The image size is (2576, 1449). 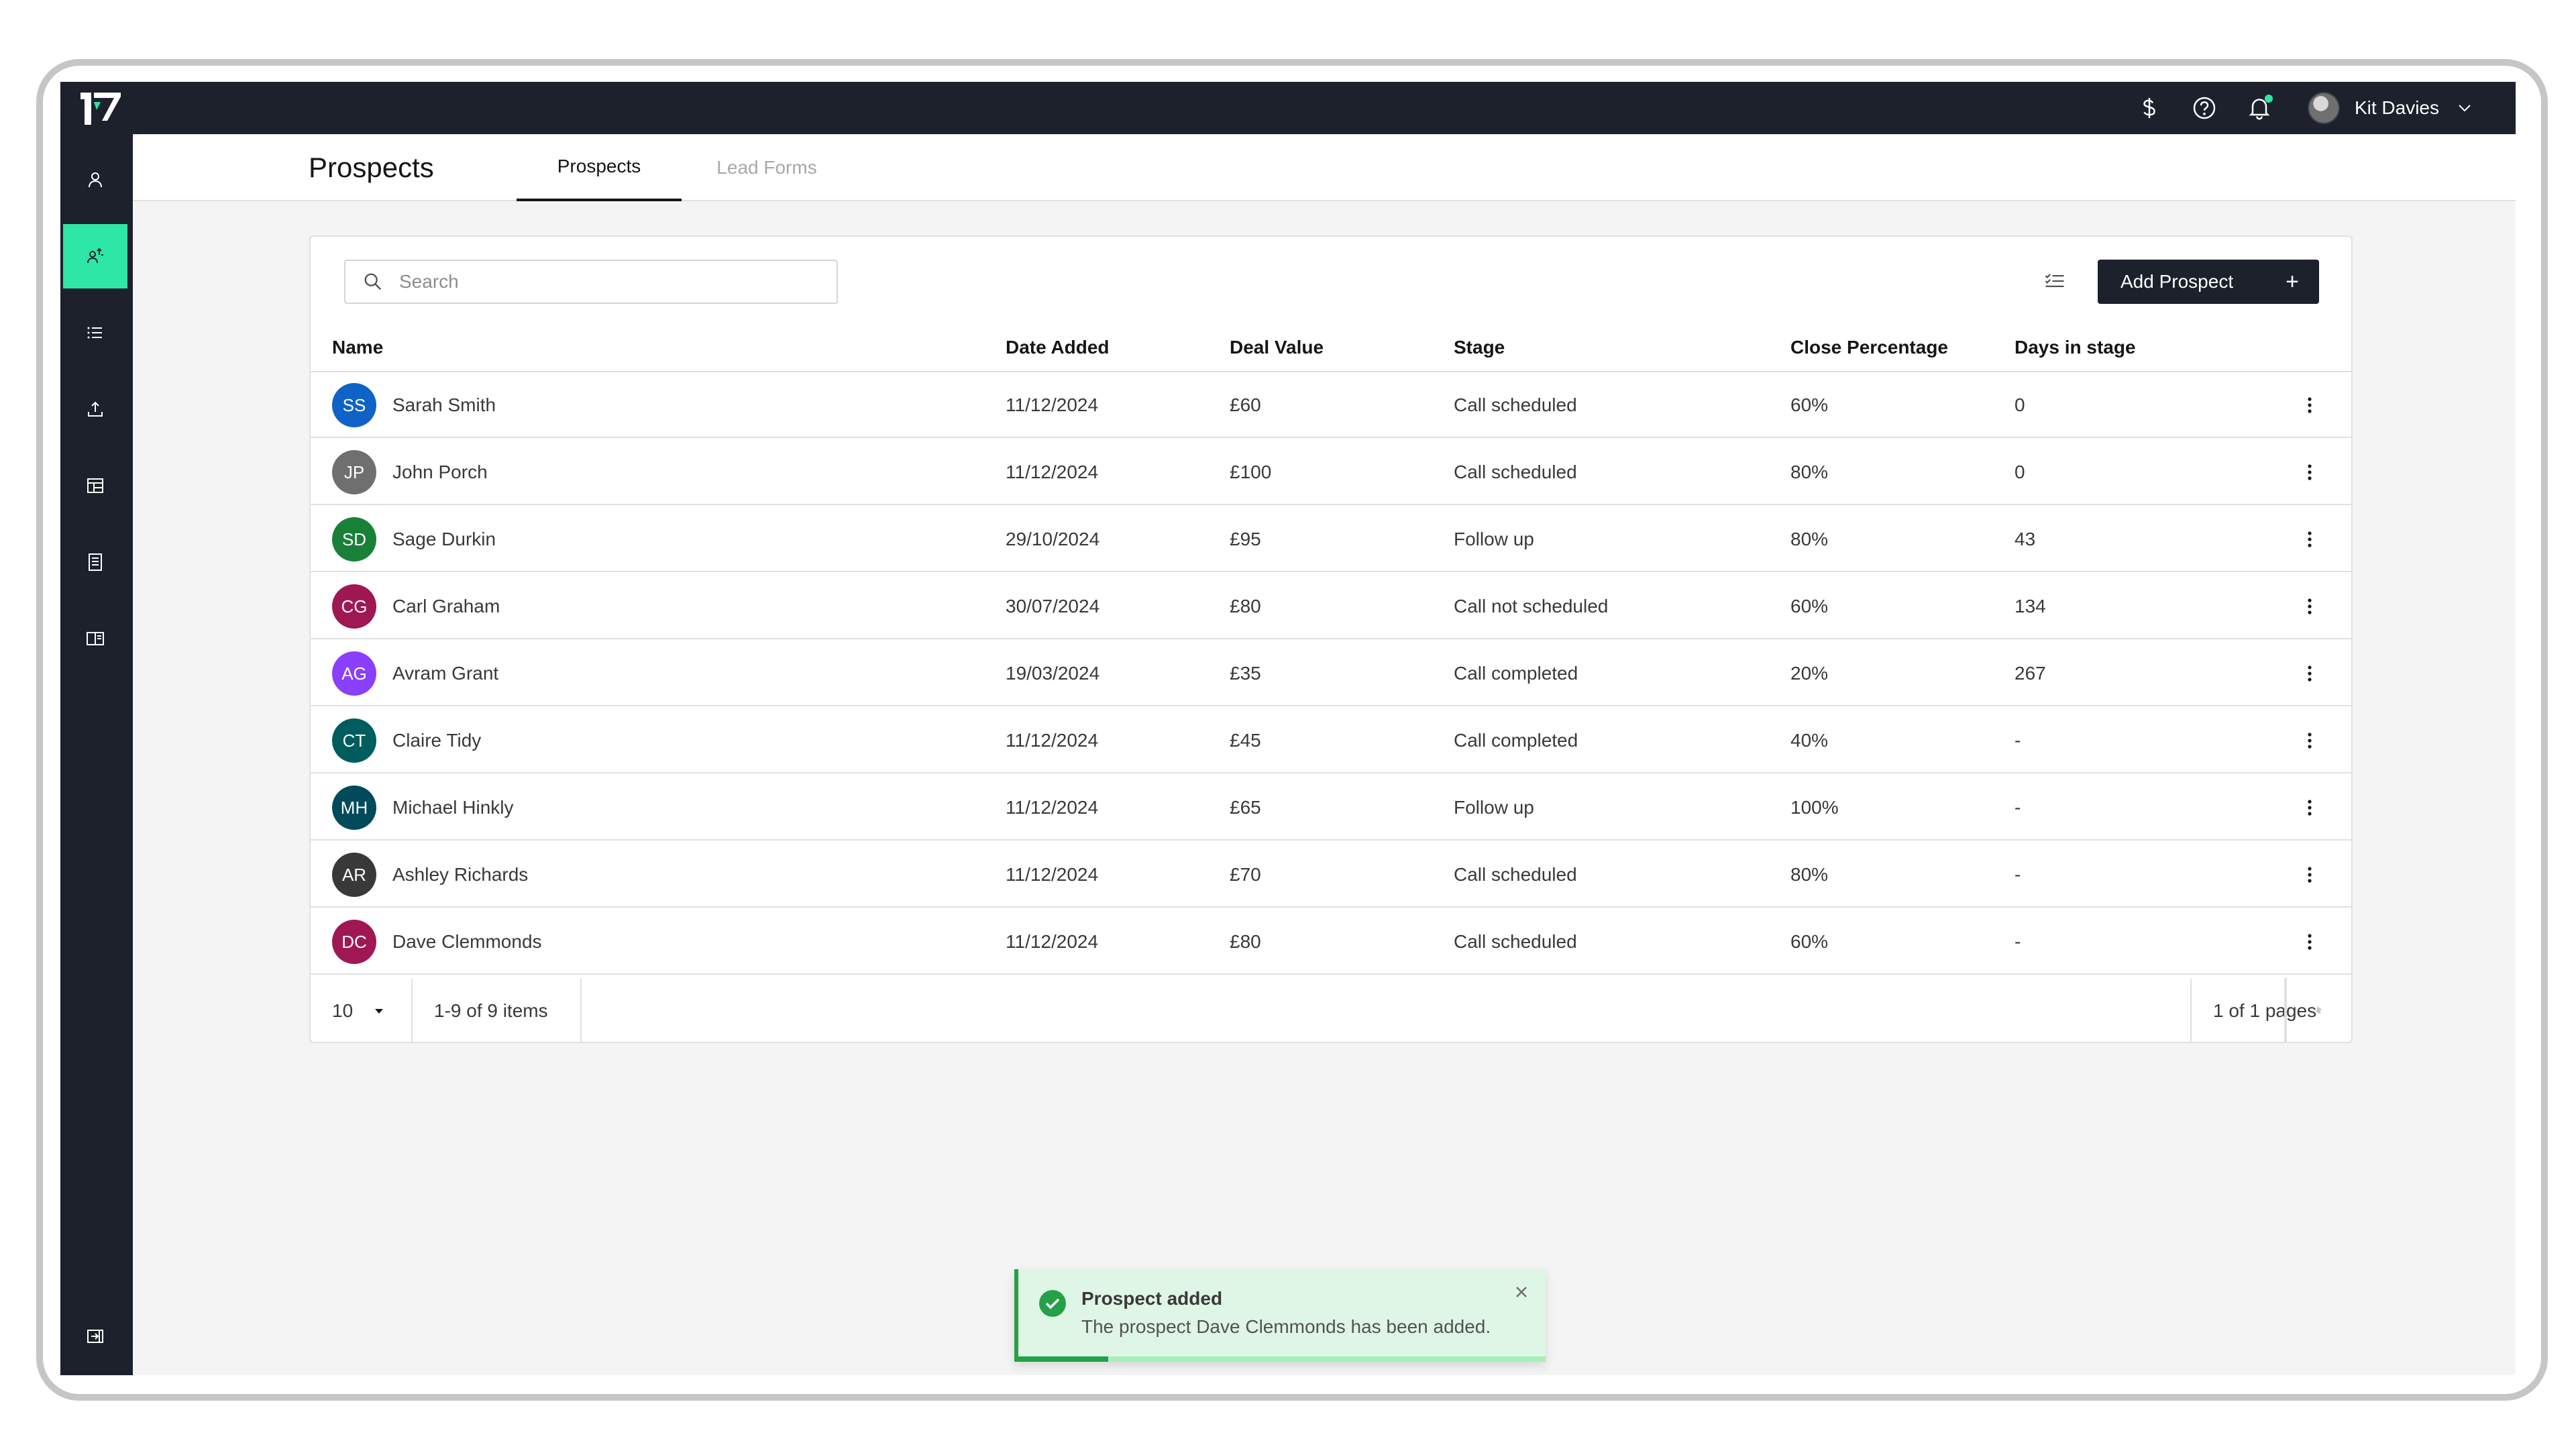 What do you see at coordinates (2291, 108) in the screenshot?
I see `top-bar-actions: Kit Davies` at bounding box center [2291, 108].